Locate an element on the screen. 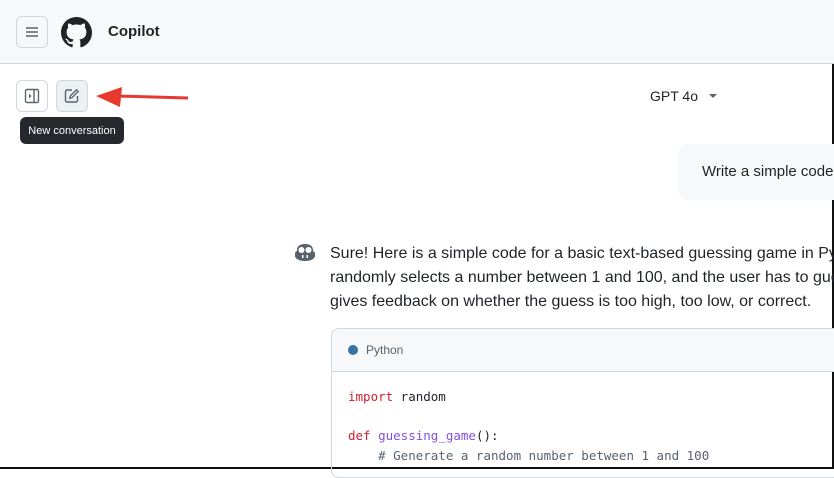 Image resolution: width=834 pixels, height=478 pixels. code-token: random is located at coordinates (419, 396).